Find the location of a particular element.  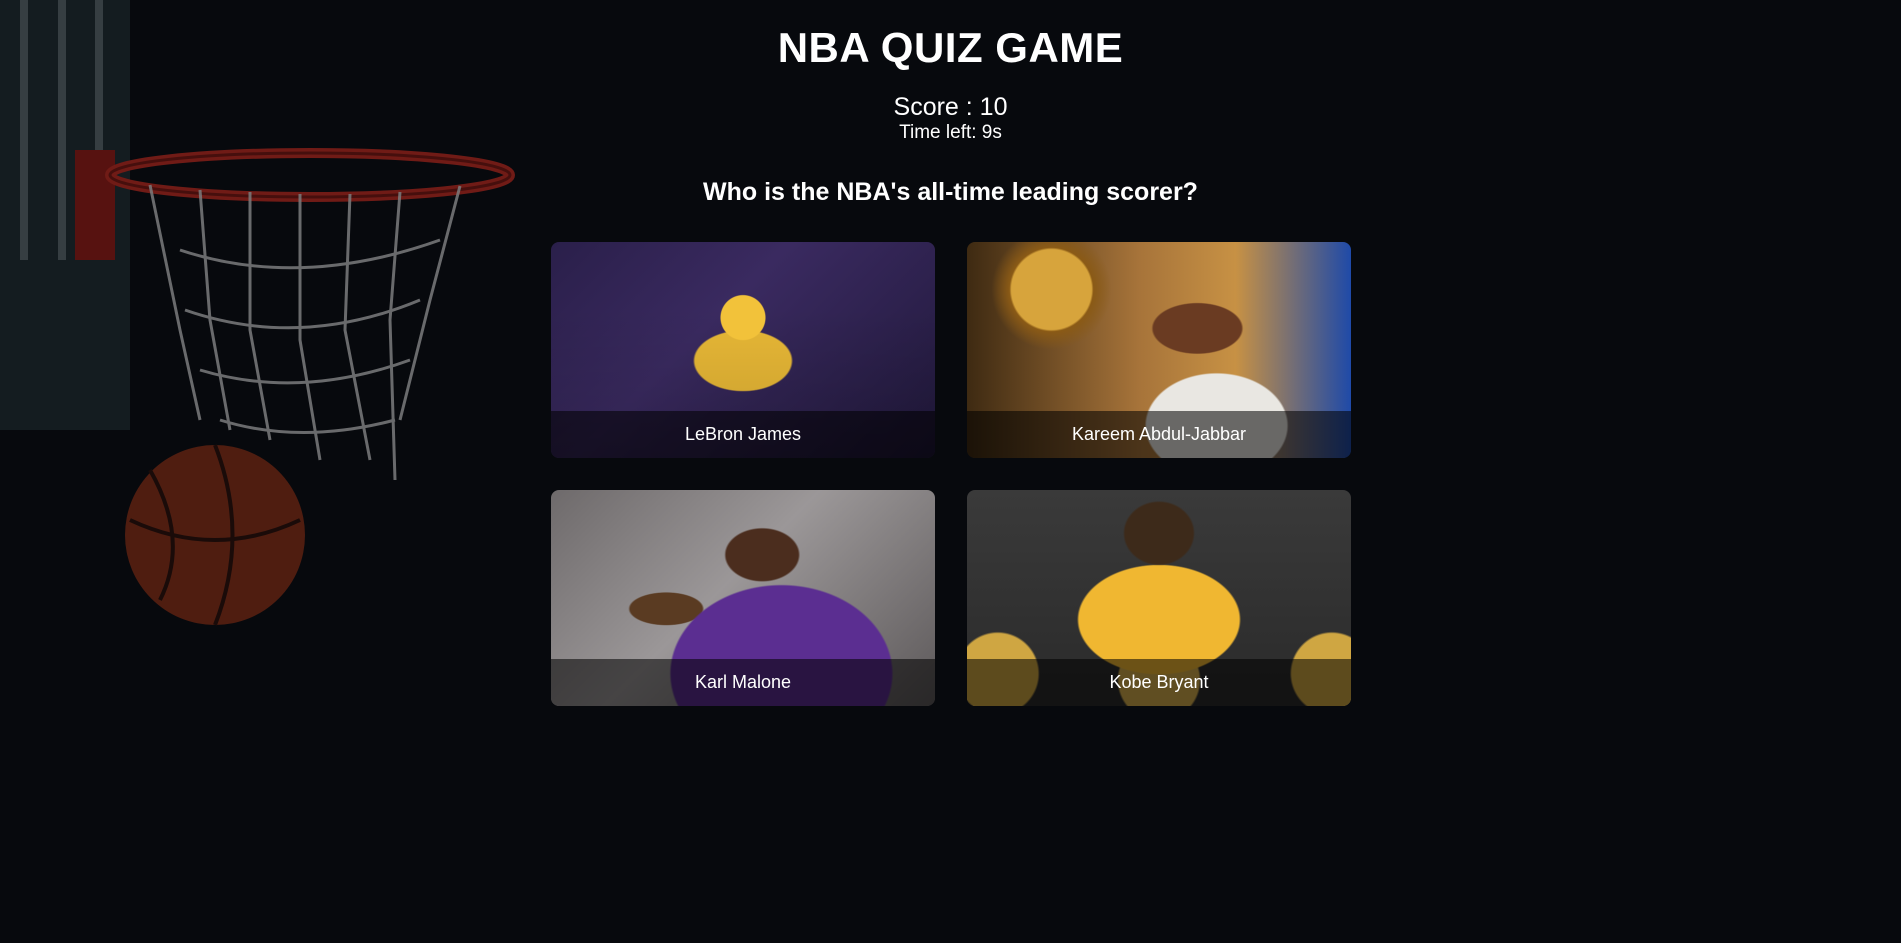

page-title: NBA QUIZ GAME is located at coordinates (950, 47).